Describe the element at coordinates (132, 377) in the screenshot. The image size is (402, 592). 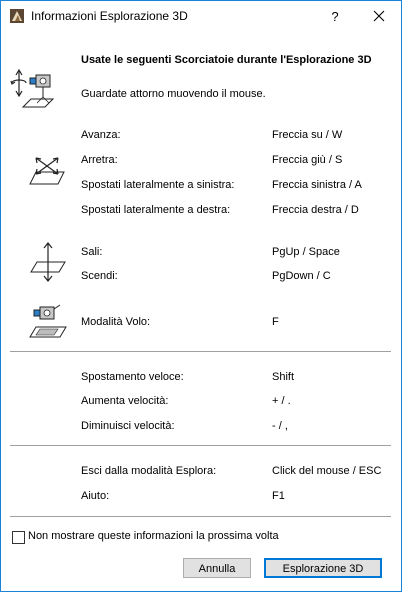
I see `shortcut-action: Spostamento veloce:` at that location.